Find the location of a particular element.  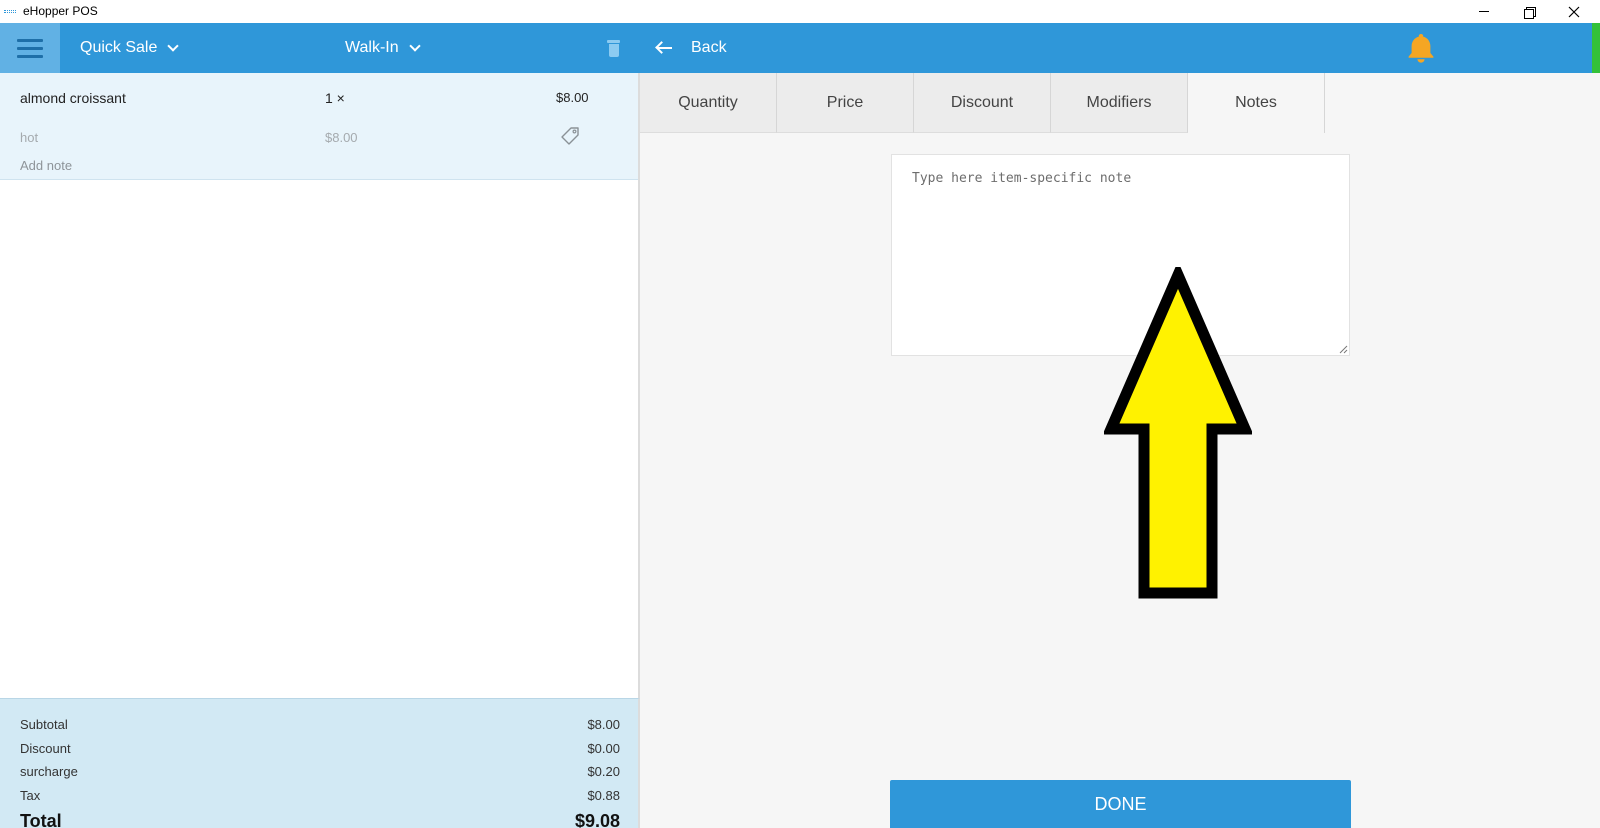

restore-button is located at coordinates (1529, 11).